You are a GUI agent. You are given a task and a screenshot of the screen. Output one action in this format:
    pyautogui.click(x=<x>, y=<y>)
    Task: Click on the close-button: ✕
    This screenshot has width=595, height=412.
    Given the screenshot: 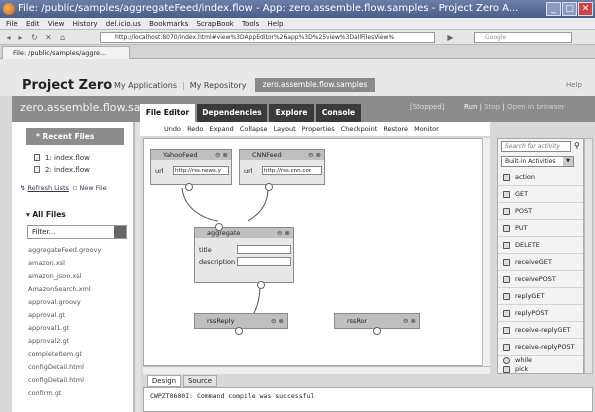 What is the action you would take?
    pyautogui.click(x=585, y=9)
    